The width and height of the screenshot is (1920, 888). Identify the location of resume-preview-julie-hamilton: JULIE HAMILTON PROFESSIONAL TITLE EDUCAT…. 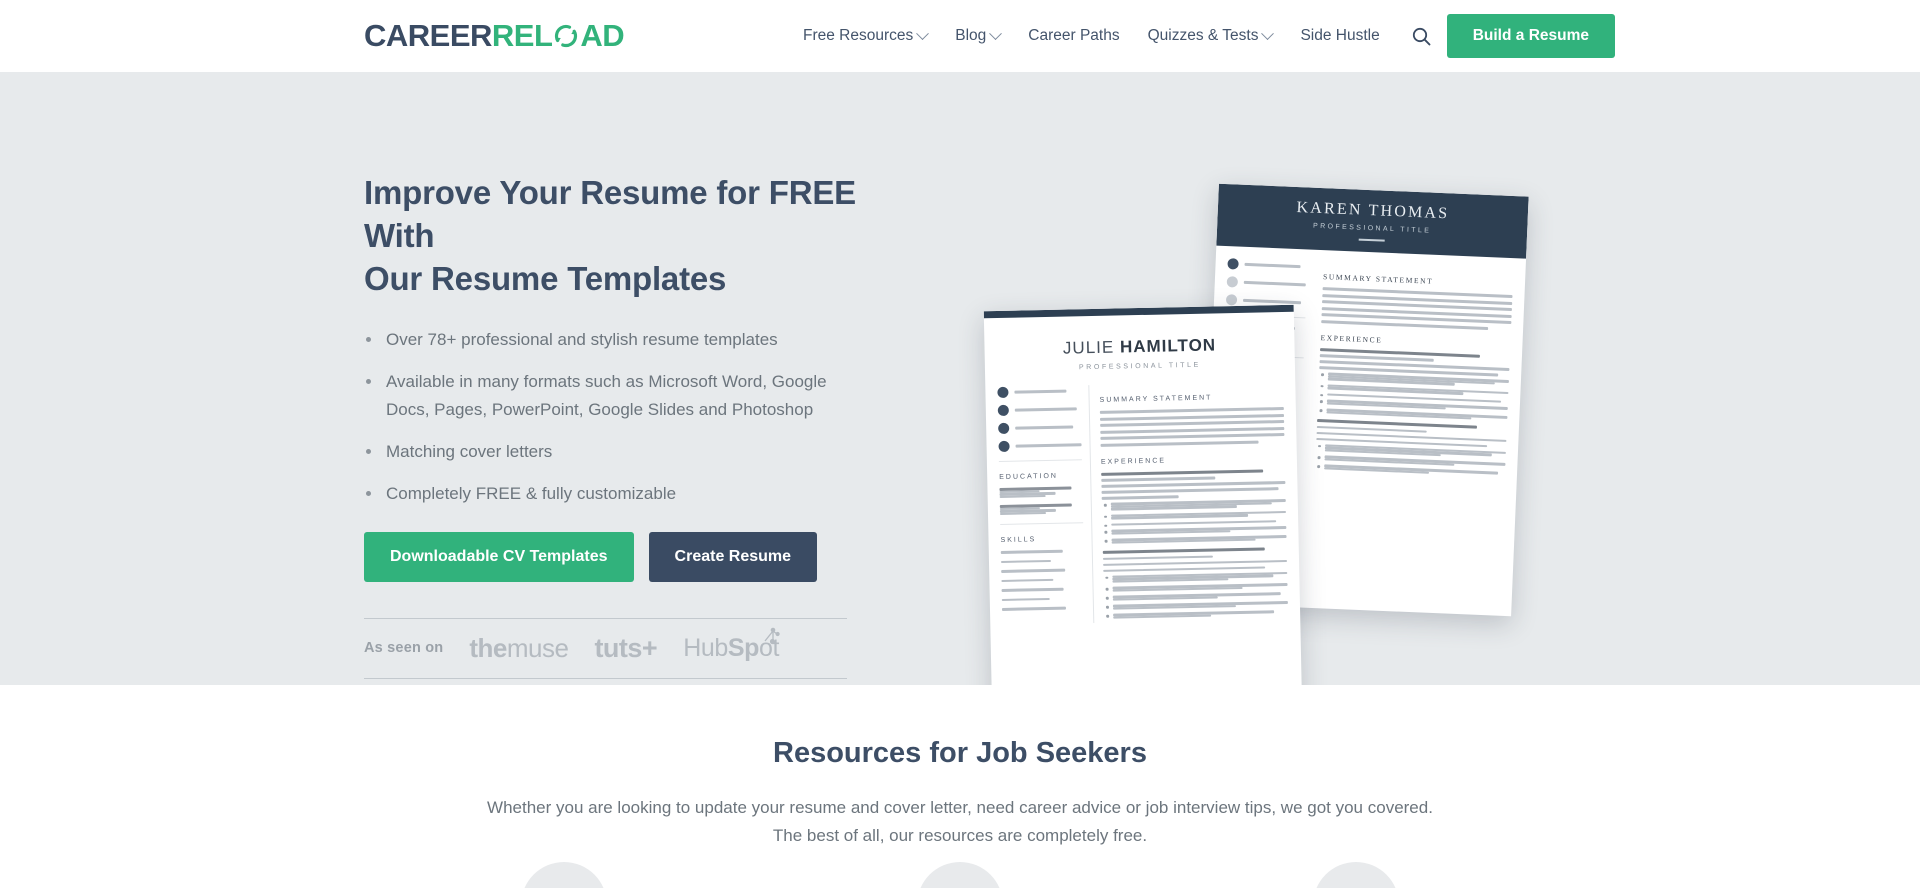
(1143, 494).